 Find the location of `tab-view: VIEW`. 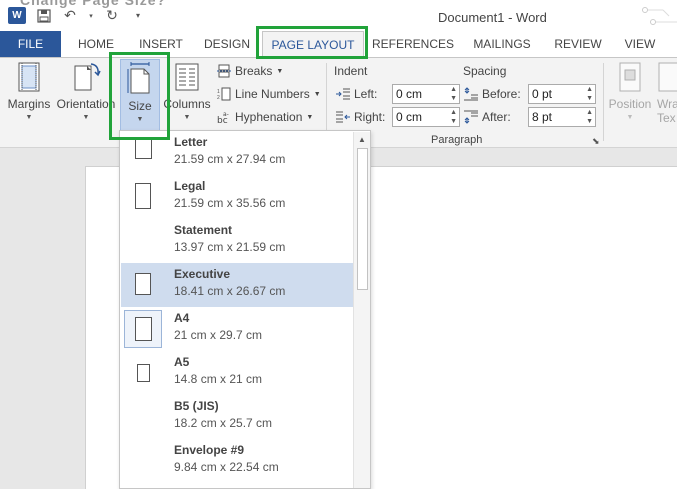

tab-view: VIEW is located at coordinates (640, 44).